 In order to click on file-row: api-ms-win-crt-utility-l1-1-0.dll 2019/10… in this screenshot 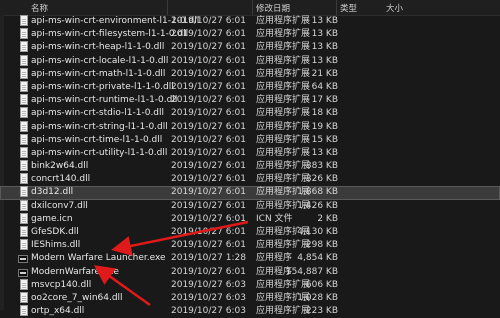, I will do `click(250, 153)`.